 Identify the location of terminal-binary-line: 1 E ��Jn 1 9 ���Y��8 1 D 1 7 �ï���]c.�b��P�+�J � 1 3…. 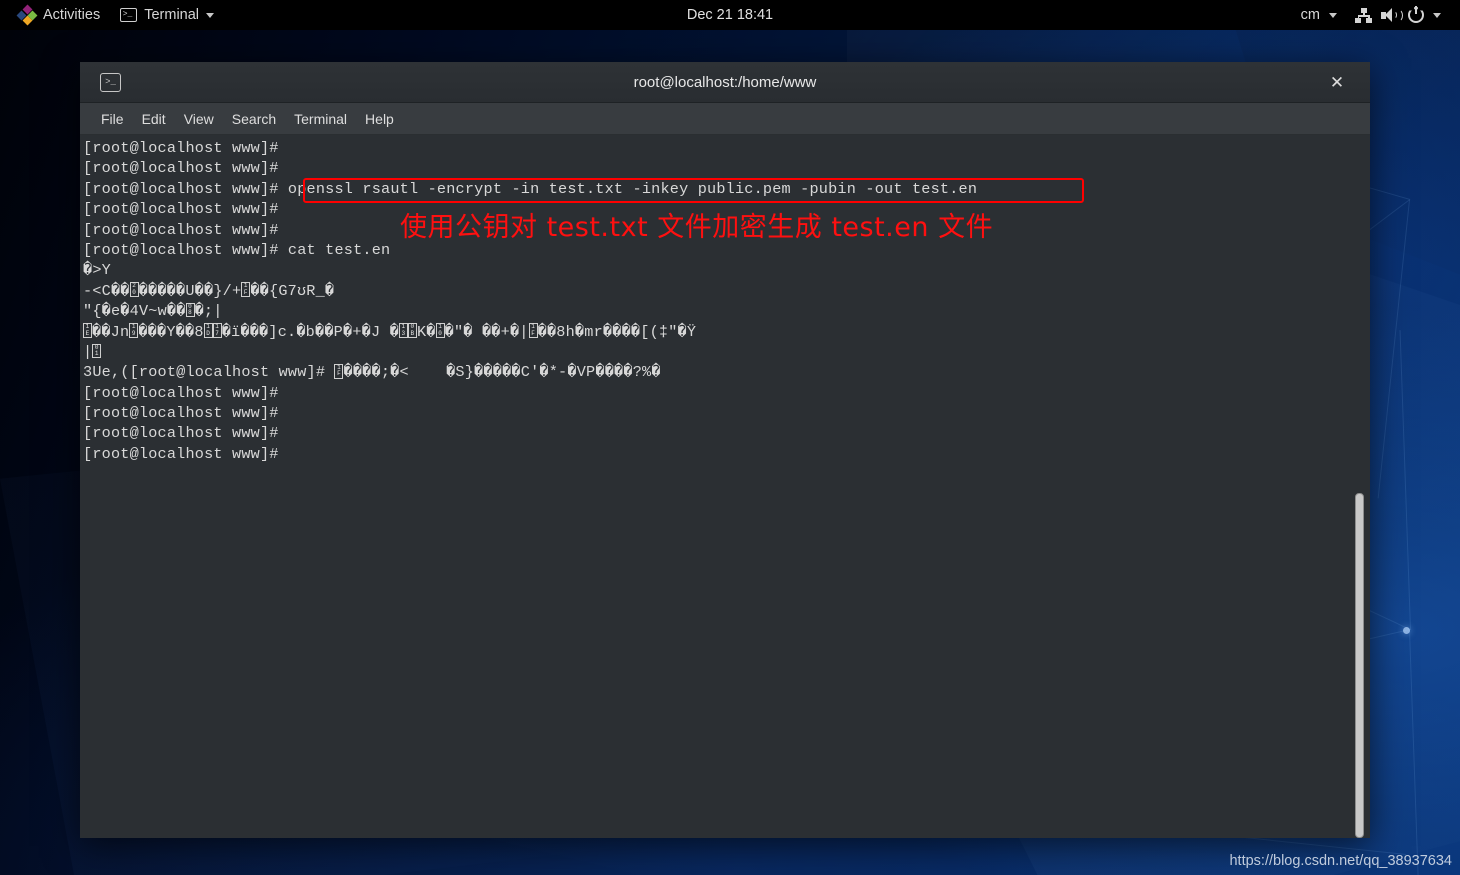
(712, 332).